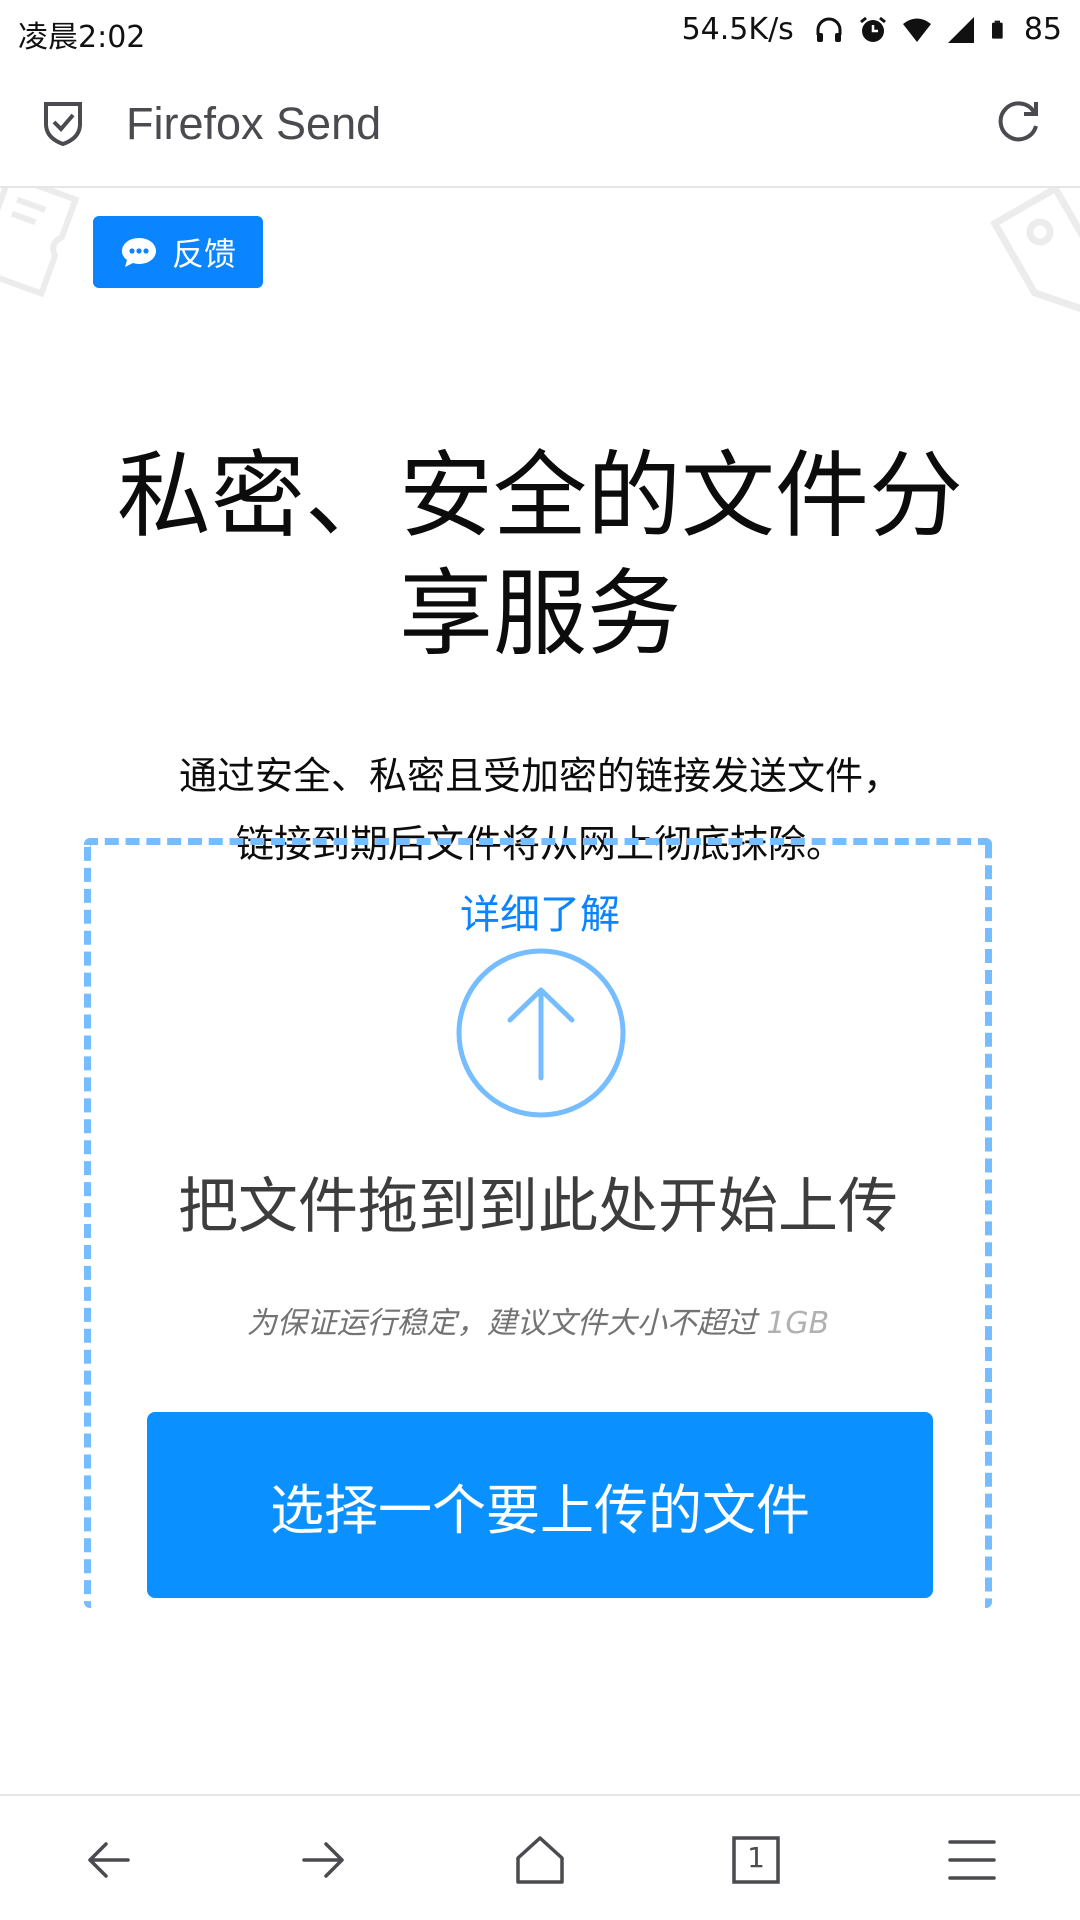  I want to click on dropzone-text: 把文件拖到到此处开始上传, so click(538, 1207).